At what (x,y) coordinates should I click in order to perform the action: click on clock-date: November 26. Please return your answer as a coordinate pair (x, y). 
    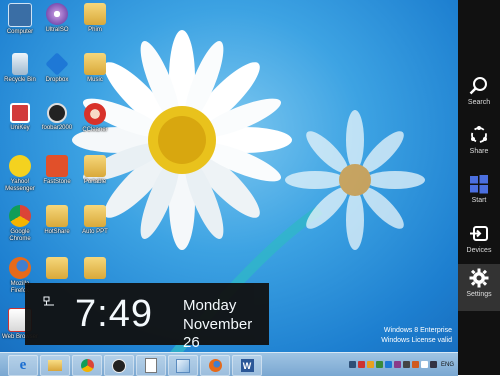
    Looking at the image, I should click on (218, 333).